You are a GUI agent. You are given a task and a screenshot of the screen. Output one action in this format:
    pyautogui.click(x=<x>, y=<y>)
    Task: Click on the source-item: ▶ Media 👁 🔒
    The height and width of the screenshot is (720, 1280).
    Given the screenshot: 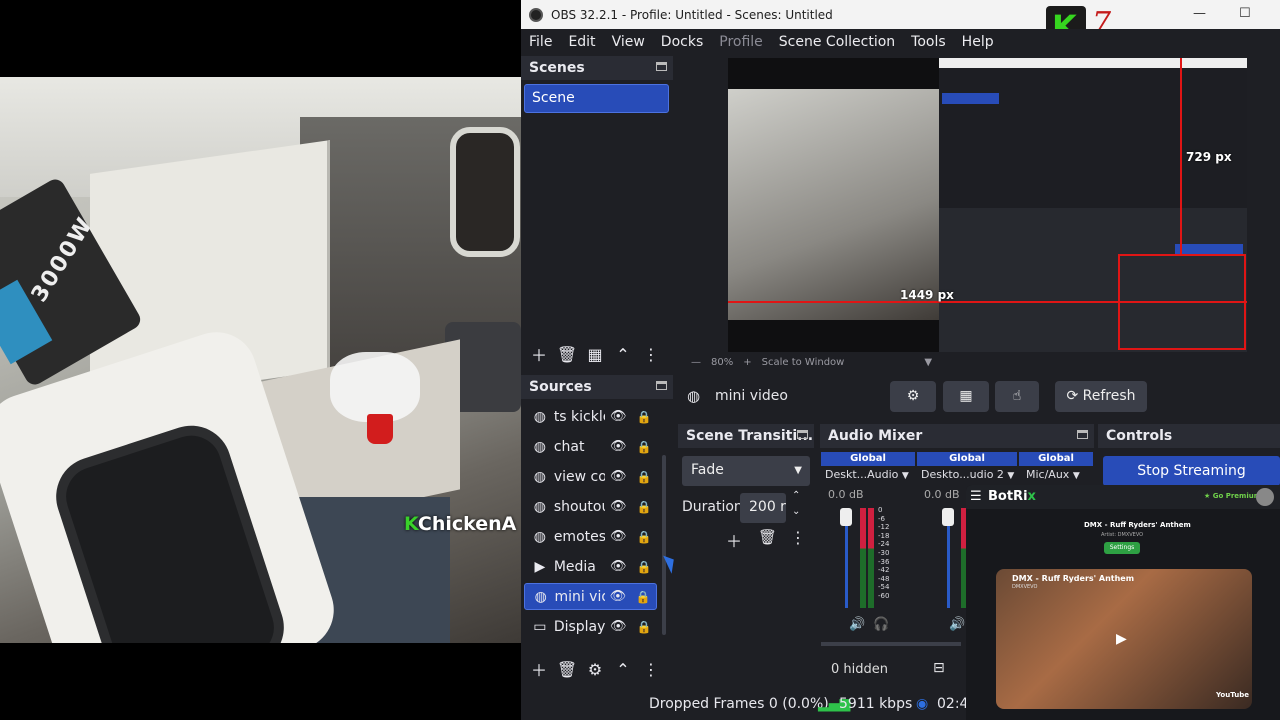 What is the action you would take?
    pyautogui.click(x=590, y=566)
    